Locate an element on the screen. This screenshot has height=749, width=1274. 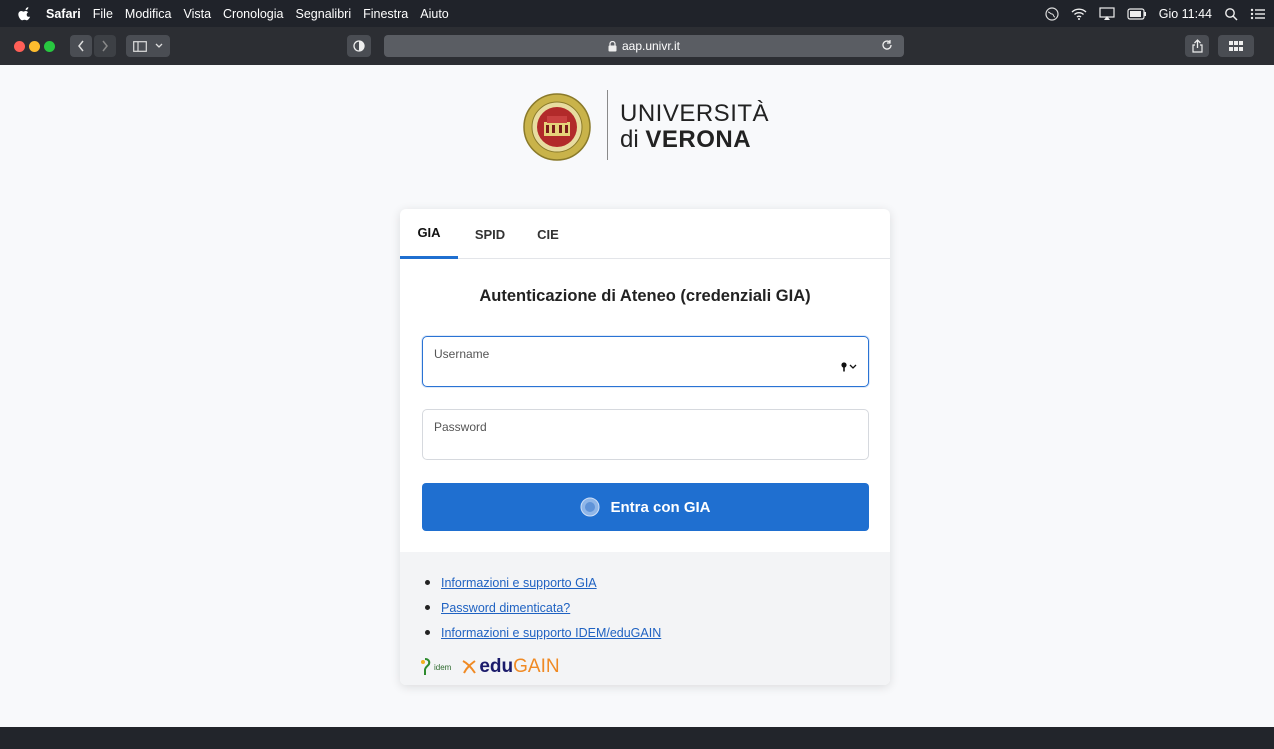
share-button is located at coordinates (1197, 46).